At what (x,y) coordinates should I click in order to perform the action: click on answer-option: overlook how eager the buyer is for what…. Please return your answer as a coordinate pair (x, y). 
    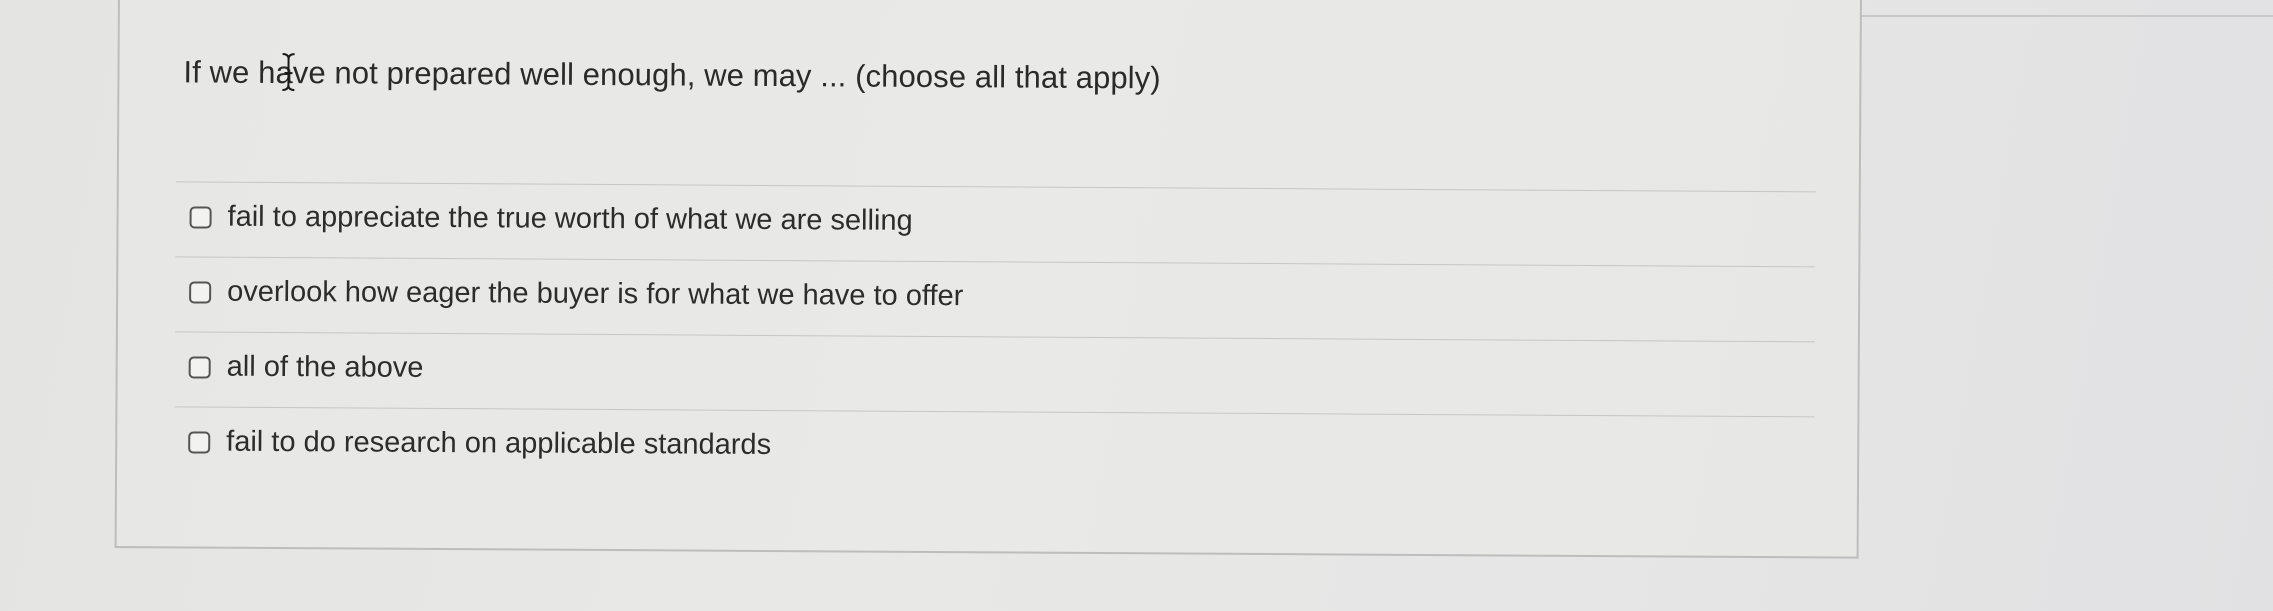
    Looking at the image, I should click on (995, 299).